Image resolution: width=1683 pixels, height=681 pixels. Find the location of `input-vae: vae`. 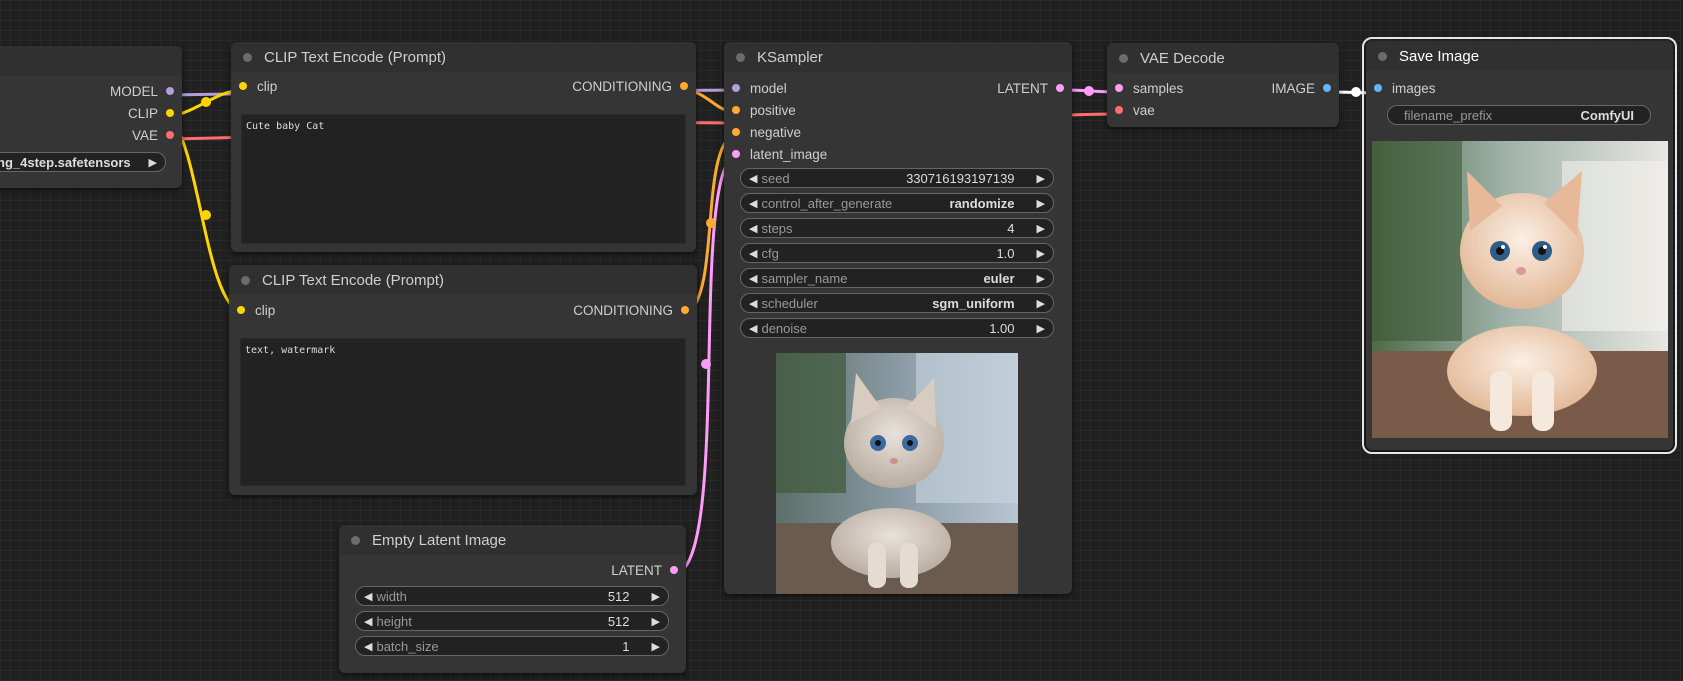

input-vae: vae is located at coordinates (1223, 110).